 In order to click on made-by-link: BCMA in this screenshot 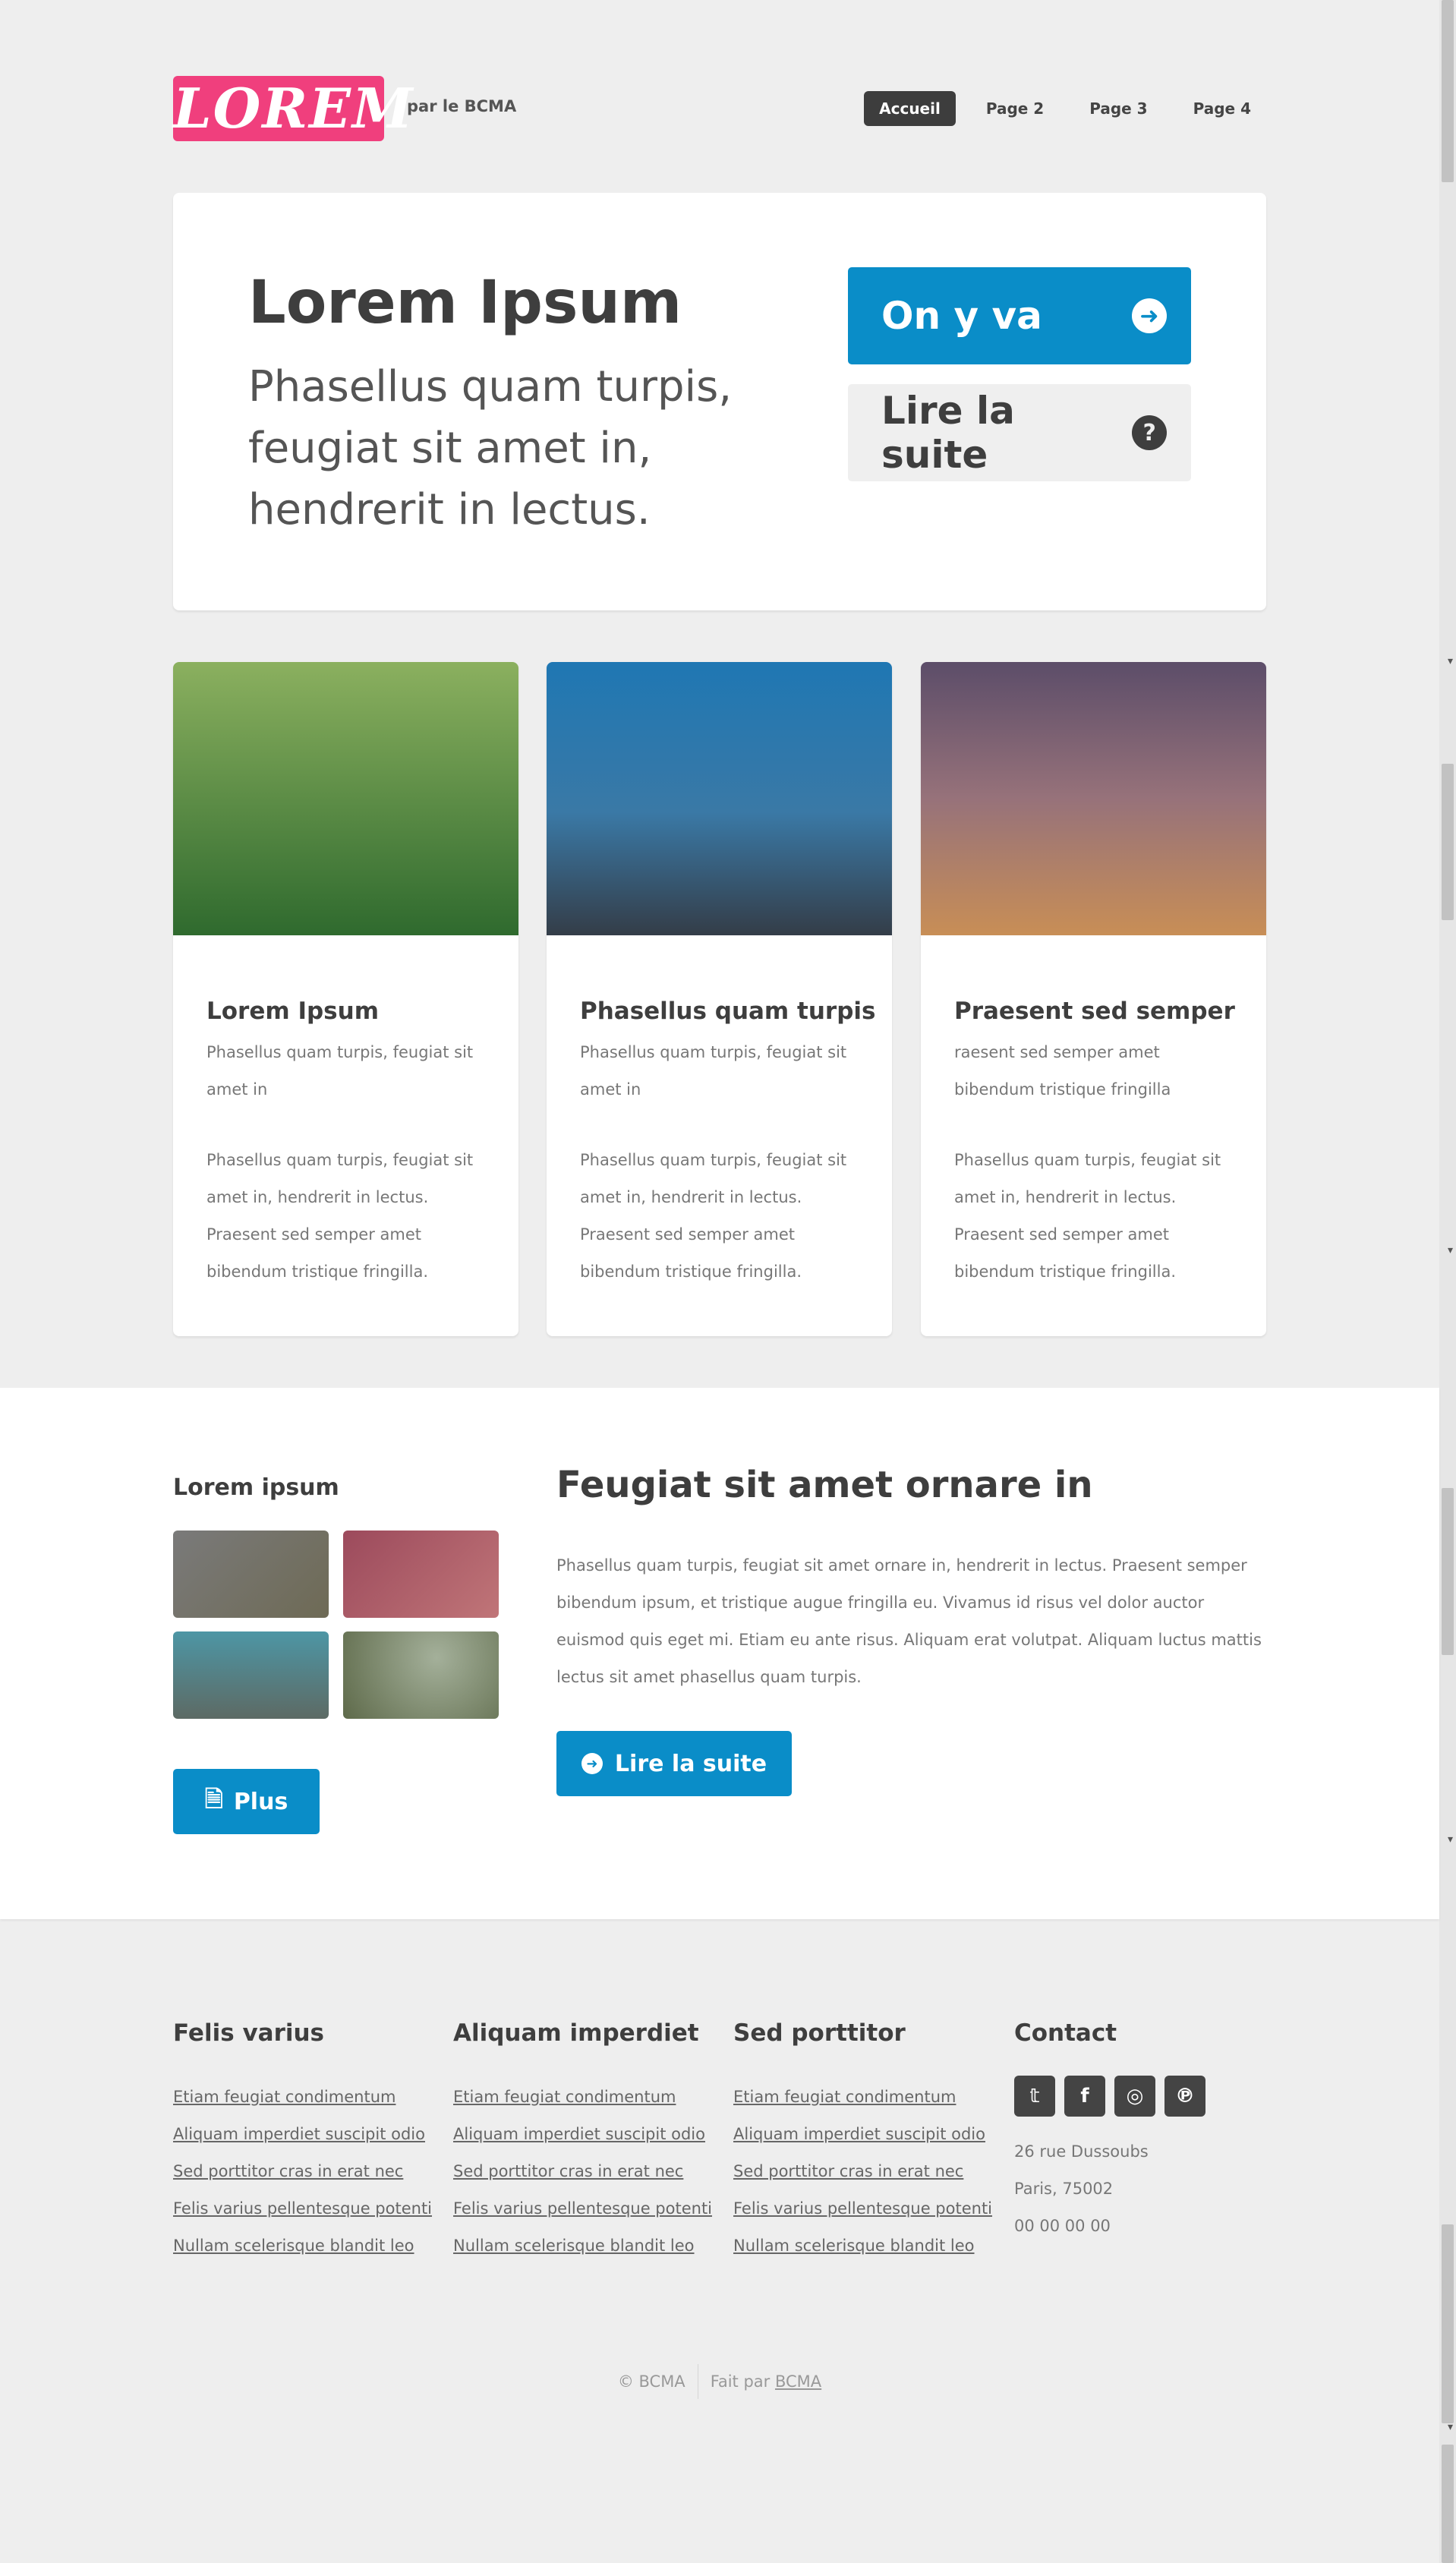, I will do `click(798, 2381)`.